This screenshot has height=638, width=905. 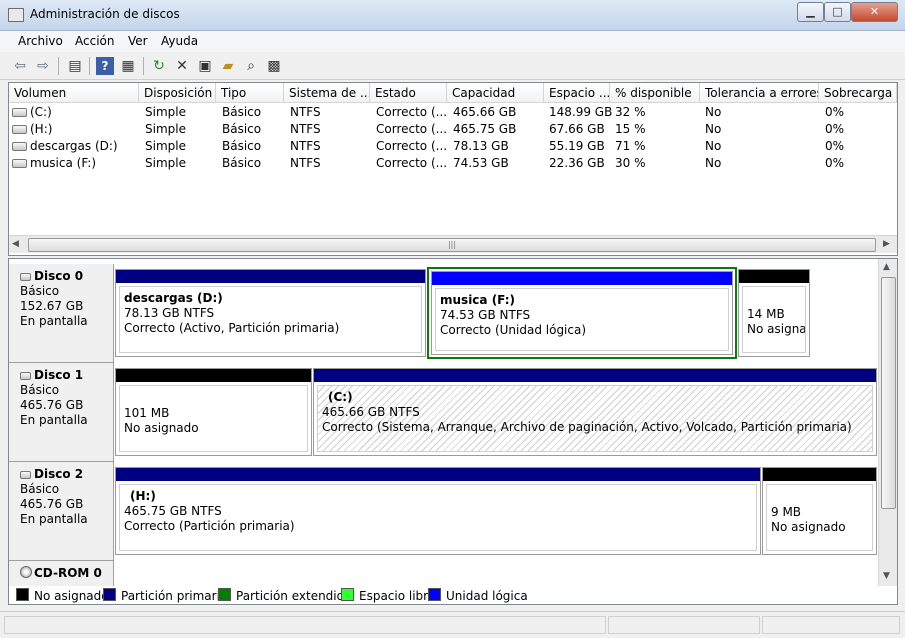 What do you see at coordinates (15, 244) in the screenshot?
I see `scroll-left-icon: ◀` at bounding box center [15, 244].